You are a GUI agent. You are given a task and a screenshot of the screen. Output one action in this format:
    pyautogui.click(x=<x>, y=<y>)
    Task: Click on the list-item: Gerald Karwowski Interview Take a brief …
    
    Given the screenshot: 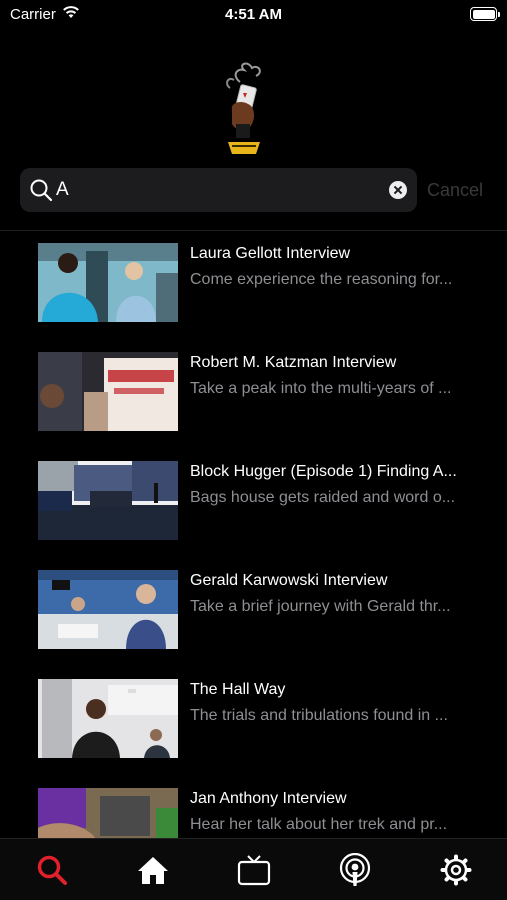 What is the action you would take?
    pyautogui.click(x=253, y=612)
    